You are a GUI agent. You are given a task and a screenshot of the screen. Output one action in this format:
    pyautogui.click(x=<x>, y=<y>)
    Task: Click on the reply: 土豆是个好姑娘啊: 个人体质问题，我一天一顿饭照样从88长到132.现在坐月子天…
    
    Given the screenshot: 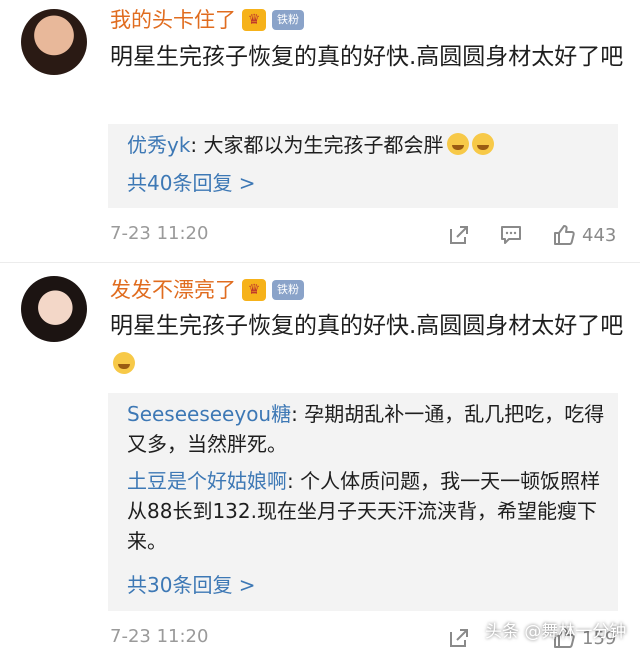 What is the action you would take?
    pyautogui.click(x=367, y=511)
    